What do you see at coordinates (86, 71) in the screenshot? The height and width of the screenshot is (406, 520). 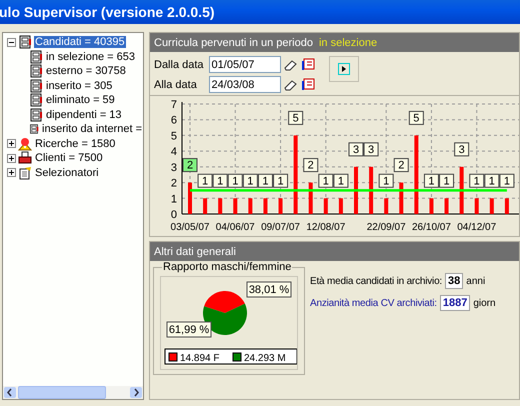 I see `tree-item: esterno = 30758` at bounding box center [86, 71].